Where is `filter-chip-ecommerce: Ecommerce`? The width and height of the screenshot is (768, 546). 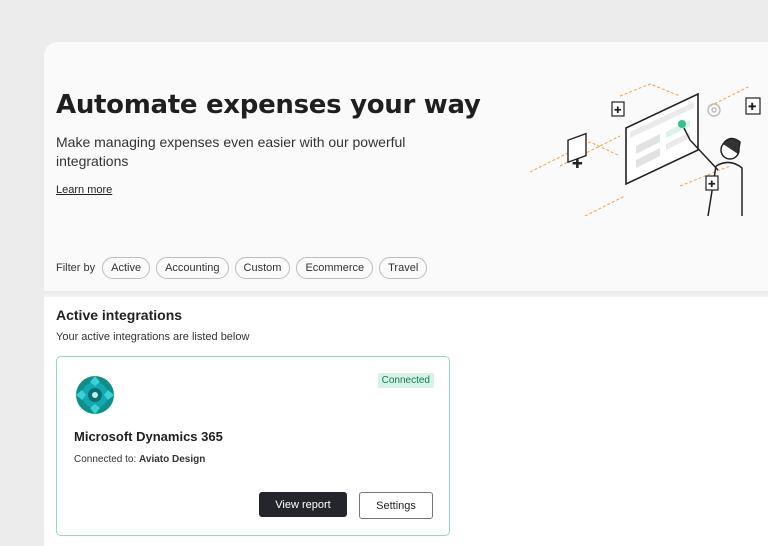 filter-chip-ecommerce: Ecommerce is located at coordinates (335, 268).